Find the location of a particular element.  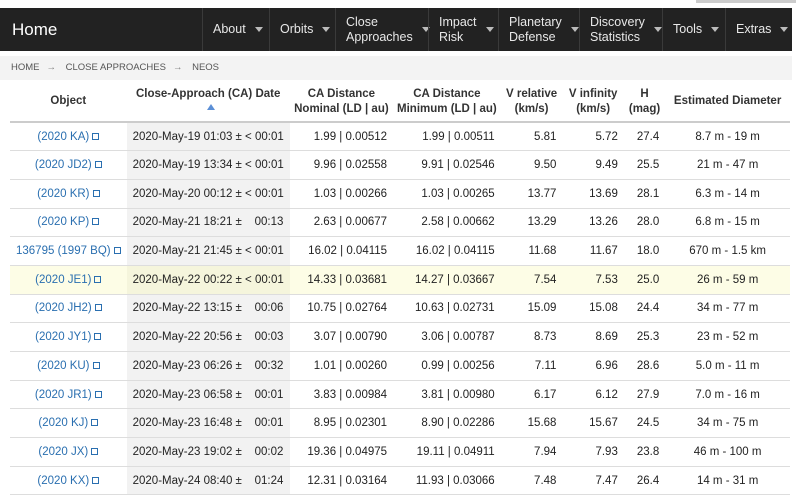

object-cell: (2020 KA) is located at coordinates (68, 137).